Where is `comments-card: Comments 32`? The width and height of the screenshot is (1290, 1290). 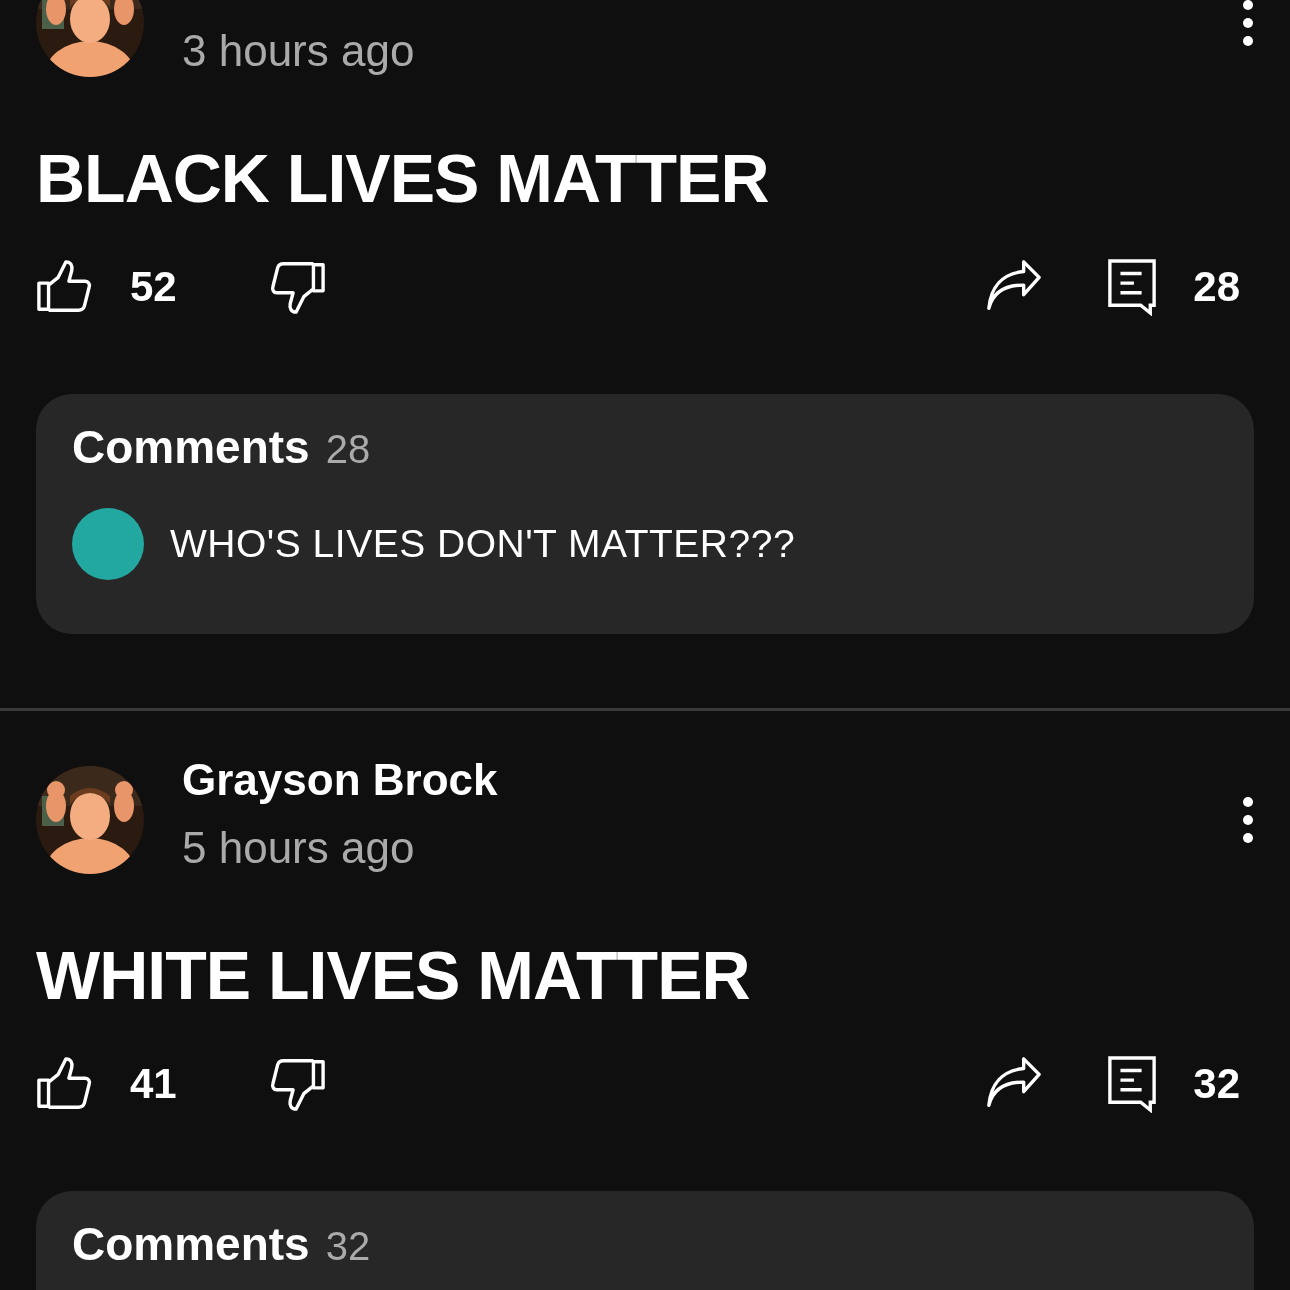 comments-card: Comments 32 is located at coordinates (645, 1240).